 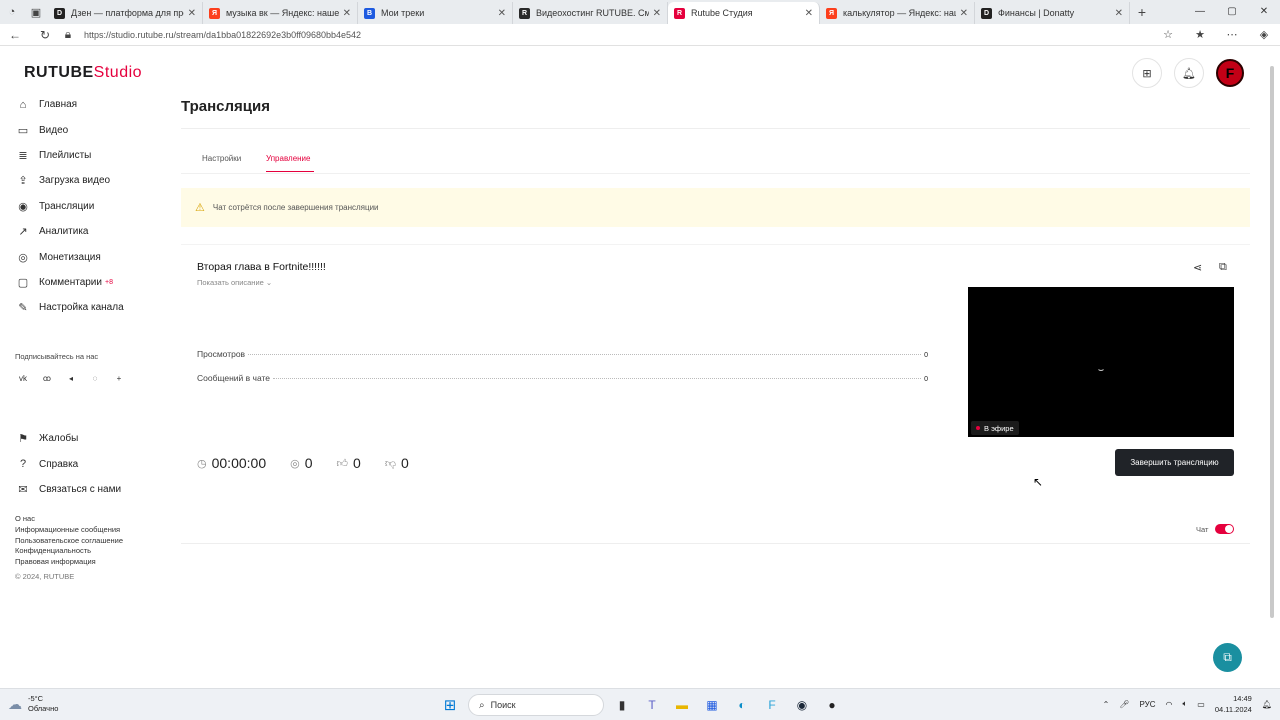 What do you see at coordinates (1200, 12) in the screenshot?
I see `minimize-icon: —` at bounding box center [1200, 12].